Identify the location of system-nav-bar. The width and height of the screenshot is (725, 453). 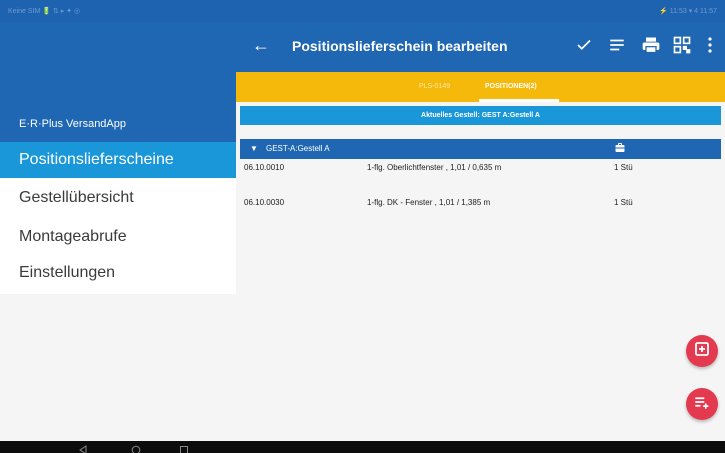
(362, 447).